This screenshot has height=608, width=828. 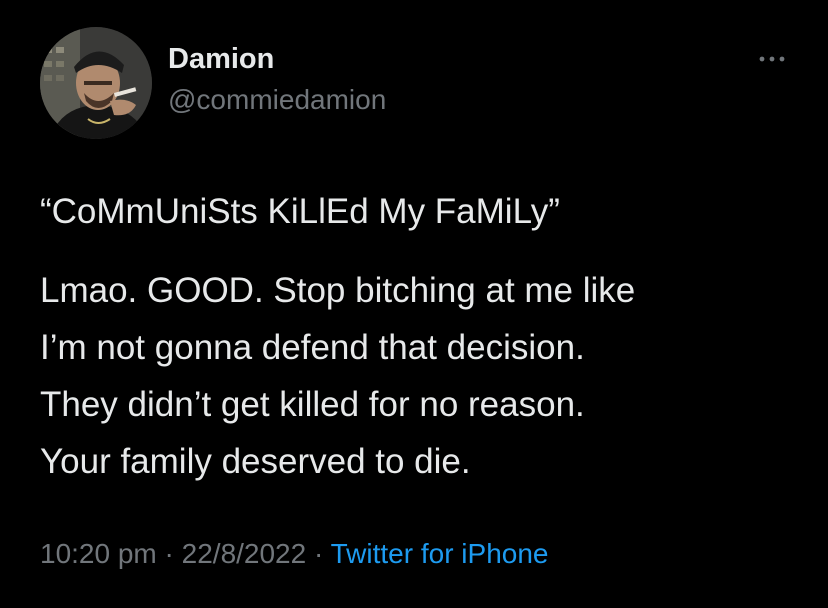 What do you see at coordinates (244, 553) in the screenshot?
I see `tweet-date: 22/8/2022` at bounding box center [244, 553].